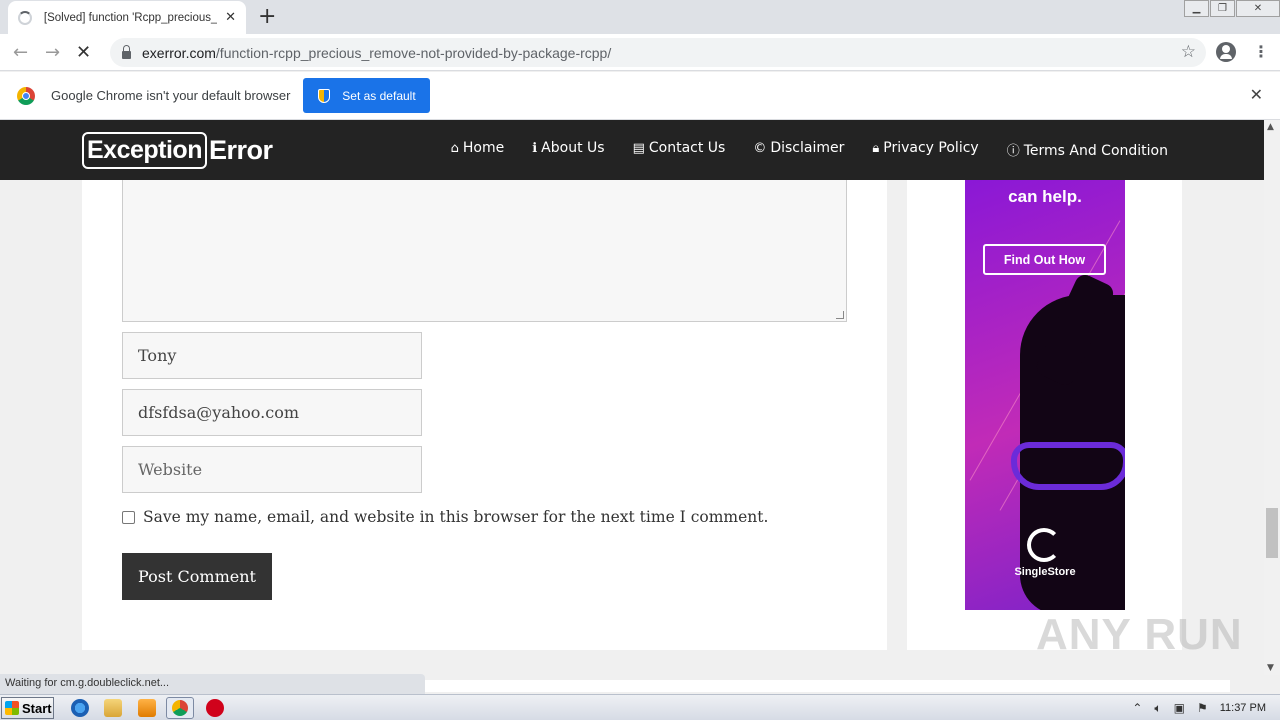 Image resolution: width=1280 pixels, height=720 pixels. Describe the element at coordinates (128, 517) in the screenshot. I see `save-details-checkbox` at that location.